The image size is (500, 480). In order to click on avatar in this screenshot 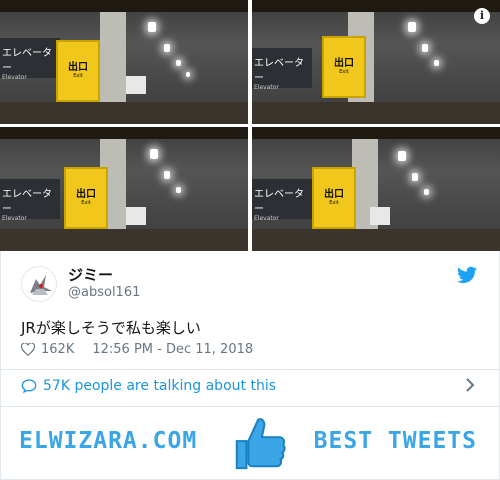, I will do `click(39, 284)`.